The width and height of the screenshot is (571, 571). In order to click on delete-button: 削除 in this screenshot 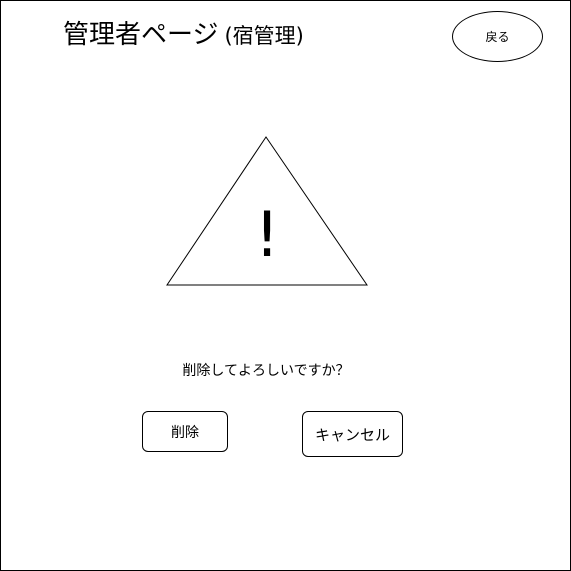, I will do `click(185, 431)`.